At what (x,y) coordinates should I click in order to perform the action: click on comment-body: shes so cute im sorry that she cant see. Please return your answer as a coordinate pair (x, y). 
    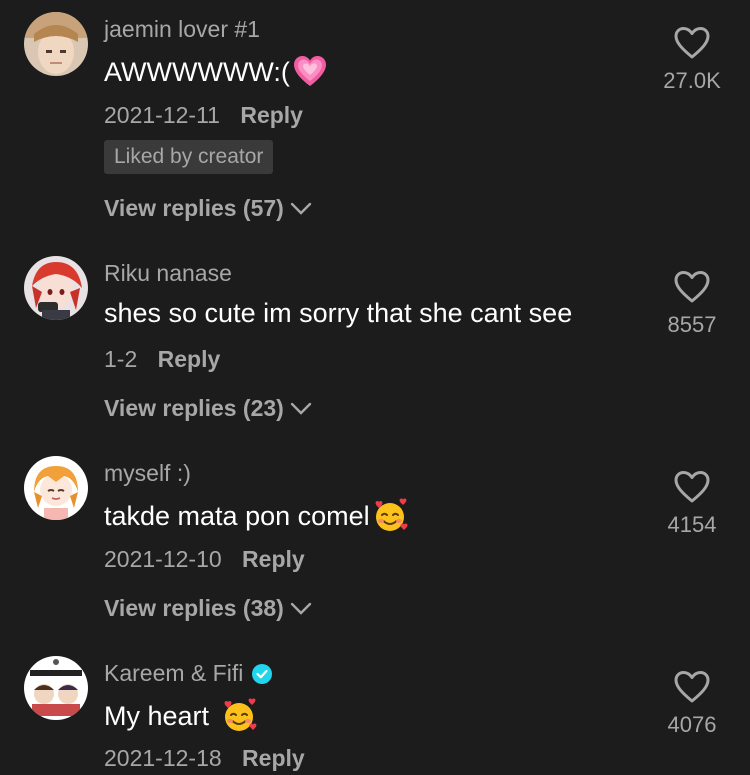
    Looking at the image, I should click on (338, 313).